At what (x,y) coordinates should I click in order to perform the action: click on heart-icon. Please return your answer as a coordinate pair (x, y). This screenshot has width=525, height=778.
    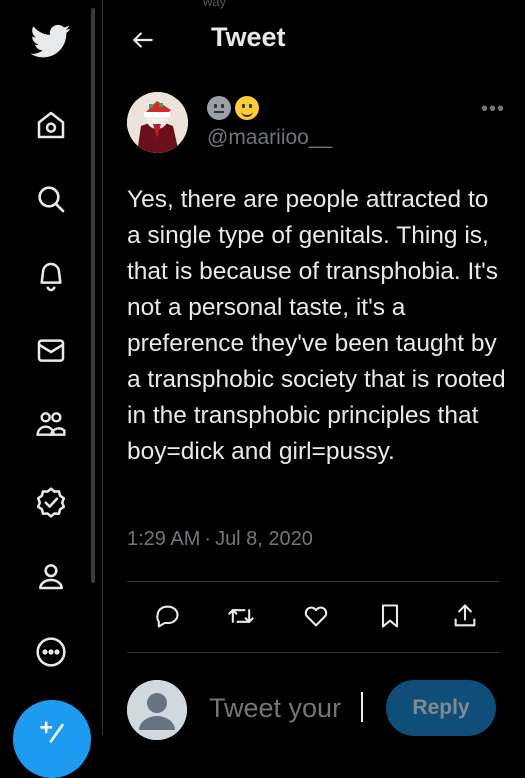
    Looking at the image, I should click on (316, 616).